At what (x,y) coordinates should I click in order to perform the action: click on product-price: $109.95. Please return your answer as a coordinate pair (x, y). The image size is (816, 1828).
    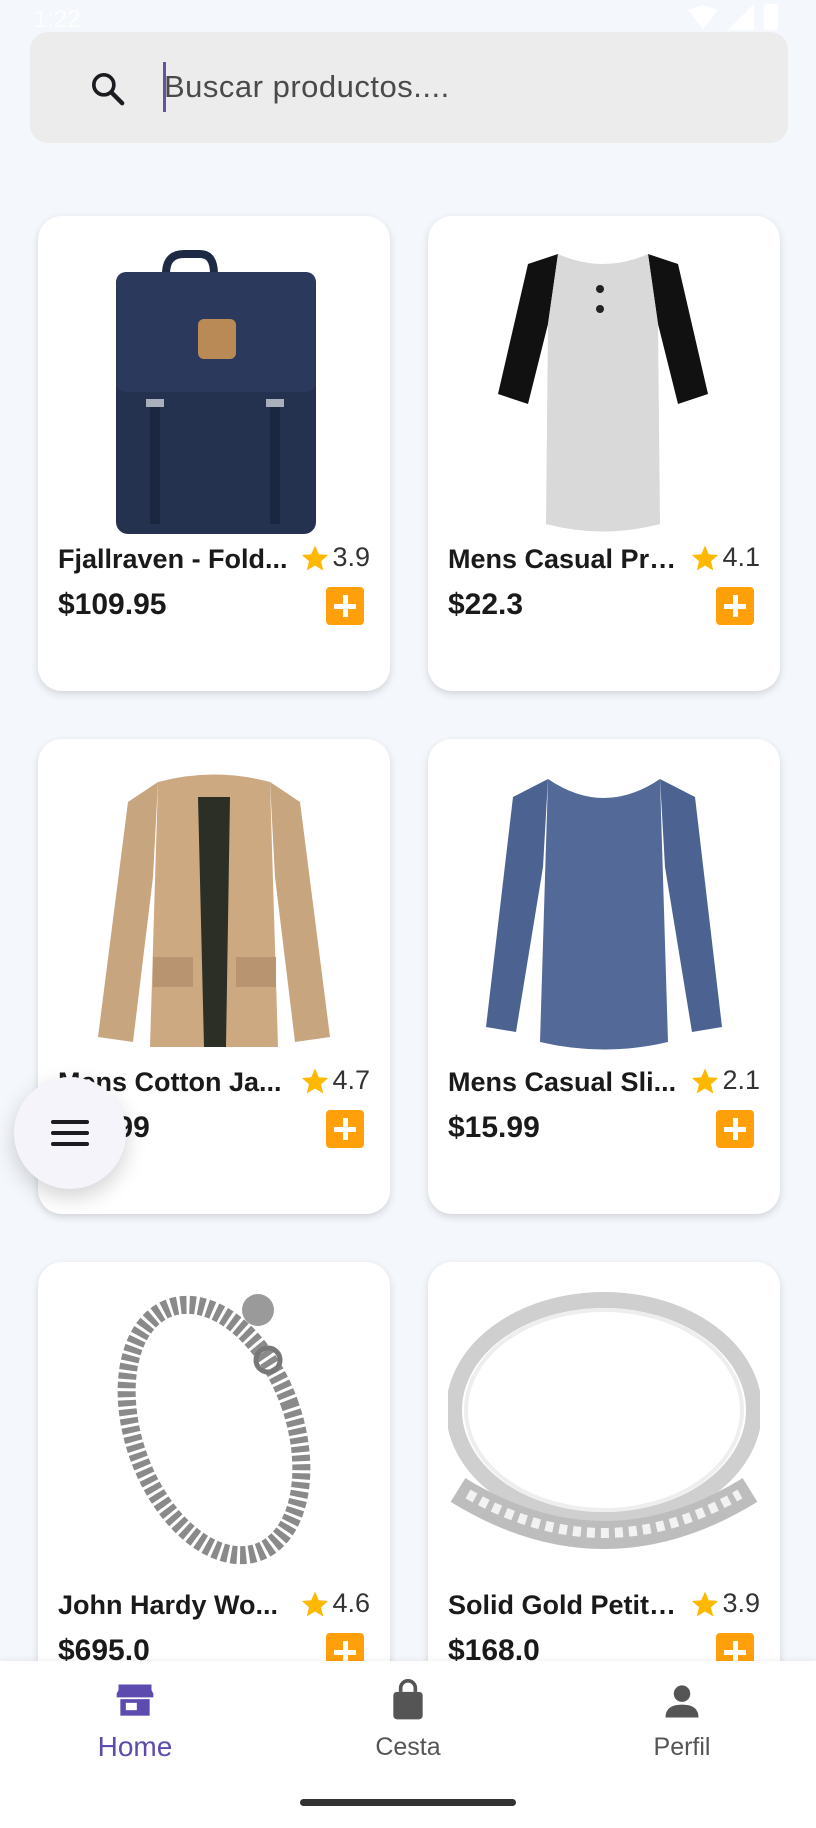
    Looking at the image, I should click on (112, 604).